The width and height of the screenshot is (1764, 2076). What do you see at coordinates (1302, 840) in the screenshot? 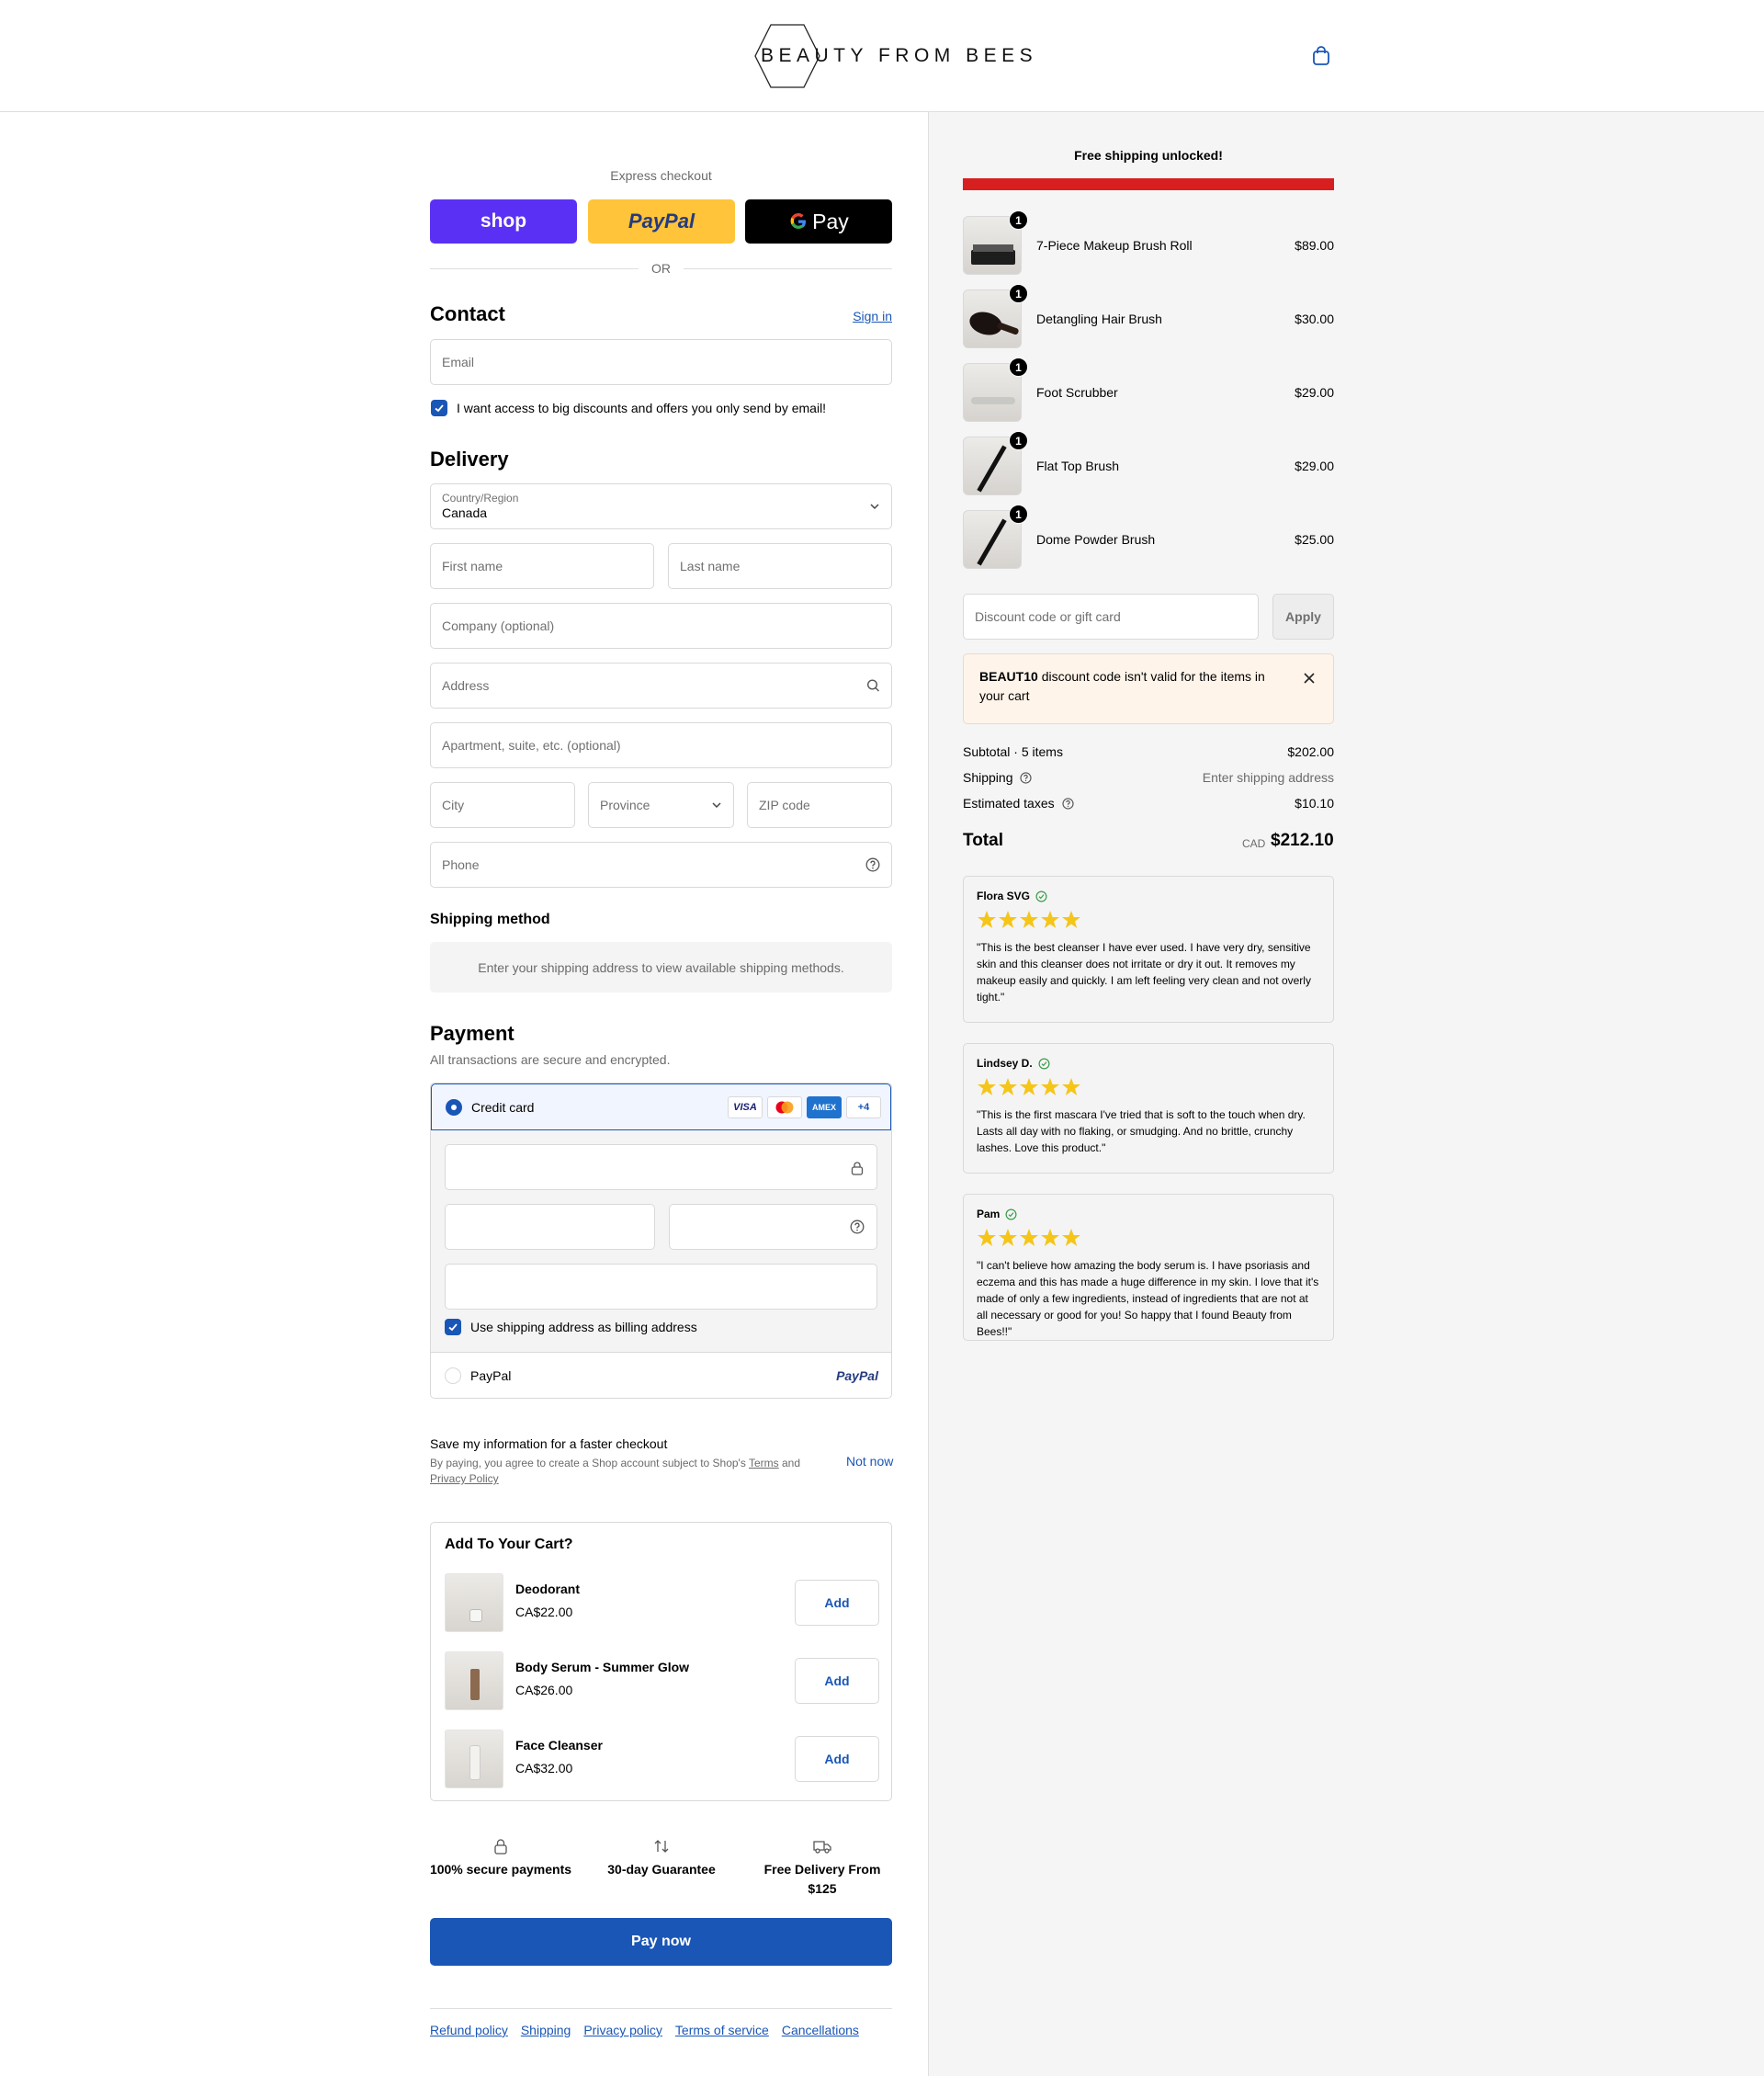
I see `total-value: $212.10` at bounding box center [1302, 840].